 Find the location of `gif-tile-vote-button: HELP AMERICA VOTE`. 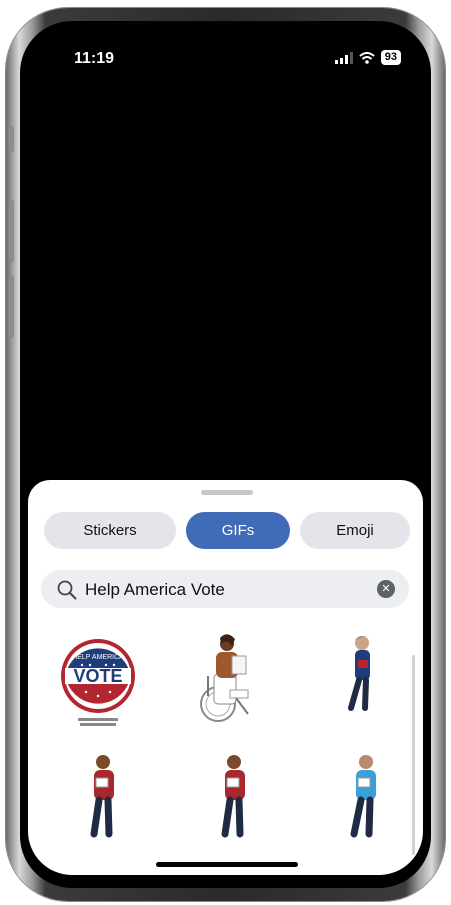

gif-tile-vote-button: HELP AMERICA VOTE is located at coordinates (101, 685).